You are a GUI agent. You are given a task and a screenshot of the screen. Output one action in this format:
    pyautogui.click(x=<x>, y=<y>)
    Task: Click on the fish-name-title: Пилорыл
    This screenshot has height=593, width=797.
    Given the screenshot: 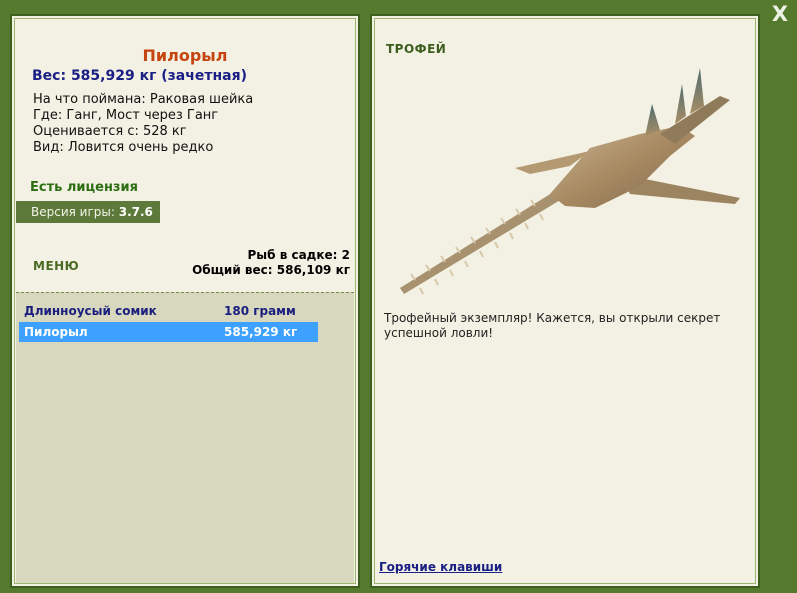 What is the action you would take?
    pyautogui.click(x=185, y=55)
    